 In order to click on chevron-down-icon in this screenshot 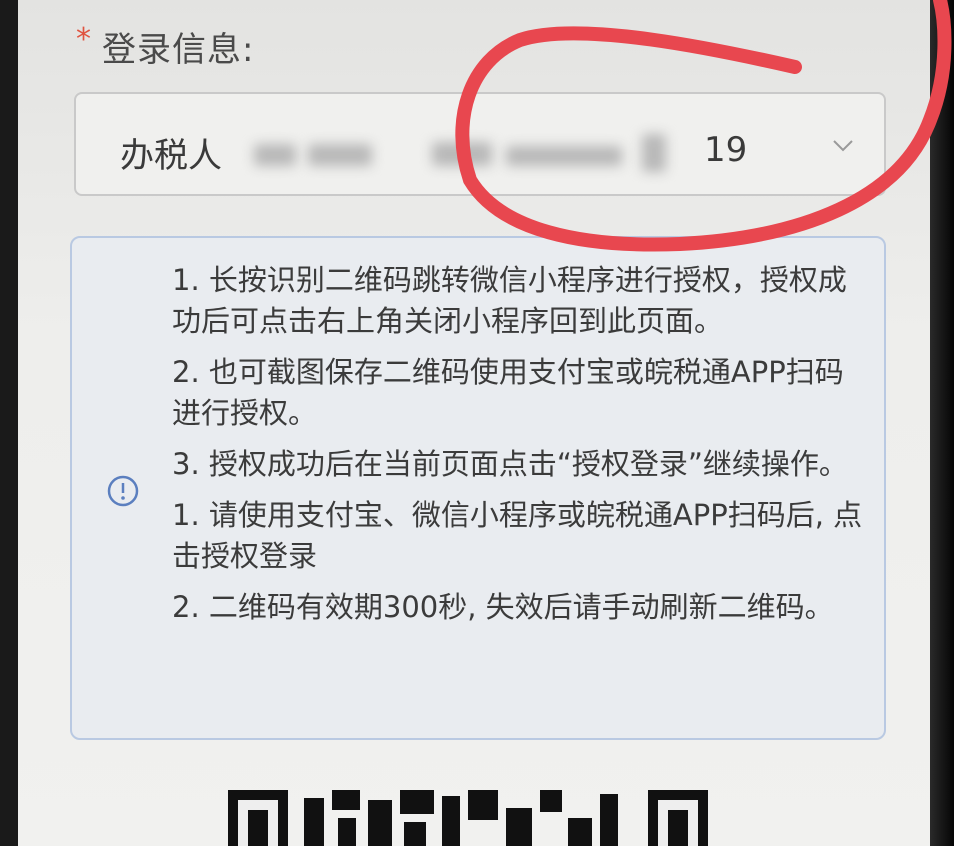, I will do `click(843, 145)`.